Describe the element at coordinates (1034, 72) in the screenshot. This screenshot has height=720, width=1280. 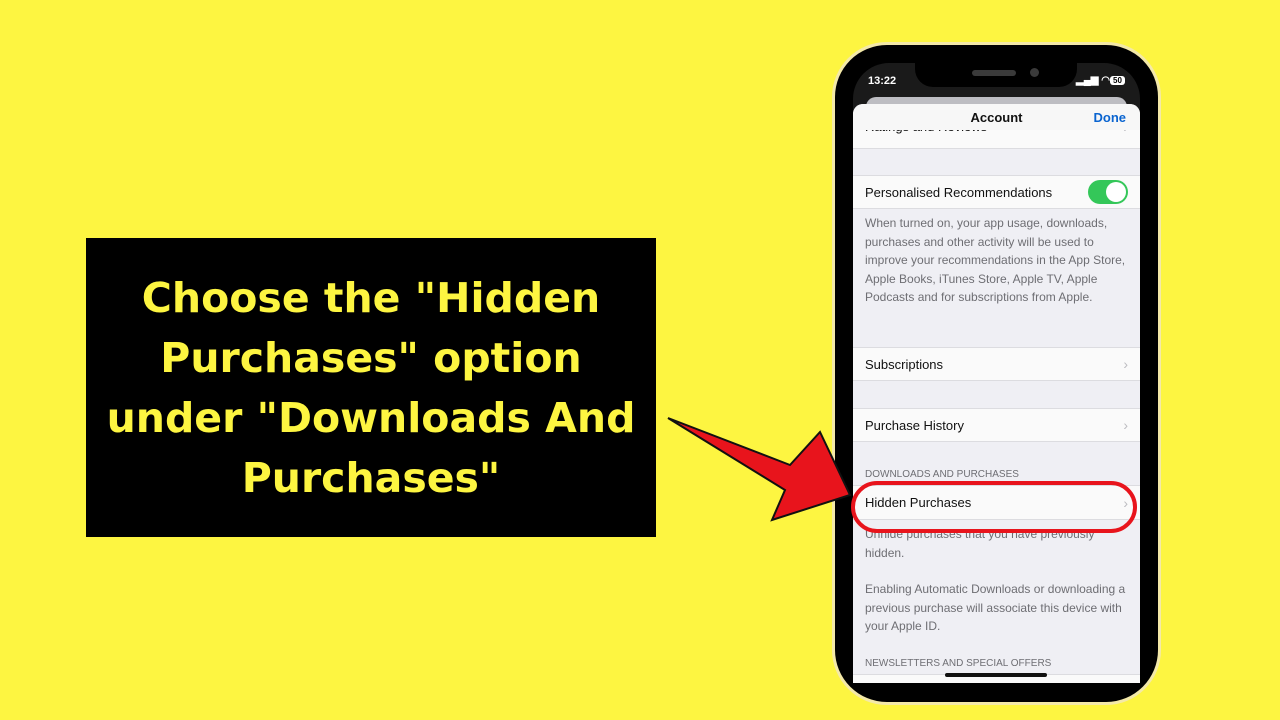
I see `camera` at that location.